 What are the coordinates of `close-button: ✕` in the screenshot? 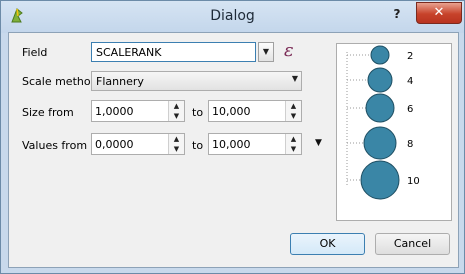 It's located at (439, 13).